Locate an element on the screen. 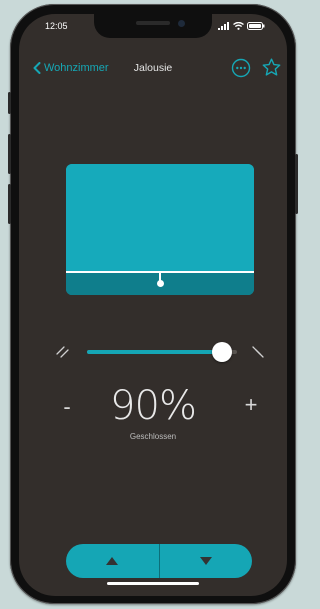 The width and height of the screenshot is (320, 609). battery-icon is located at coordinates (256, 26).